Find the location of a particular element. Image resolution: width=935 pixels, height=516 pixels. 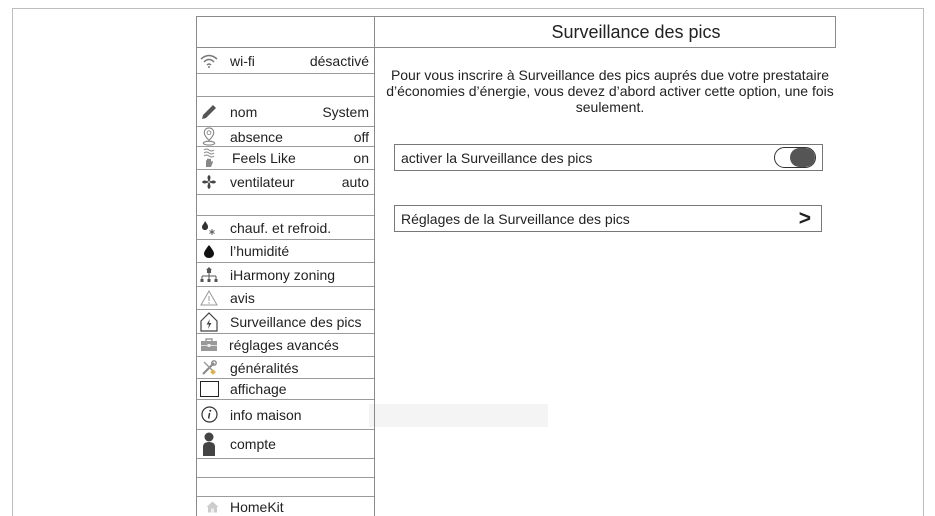

sidebar-item-label: wi-fi is located at coordinates (242, 60).